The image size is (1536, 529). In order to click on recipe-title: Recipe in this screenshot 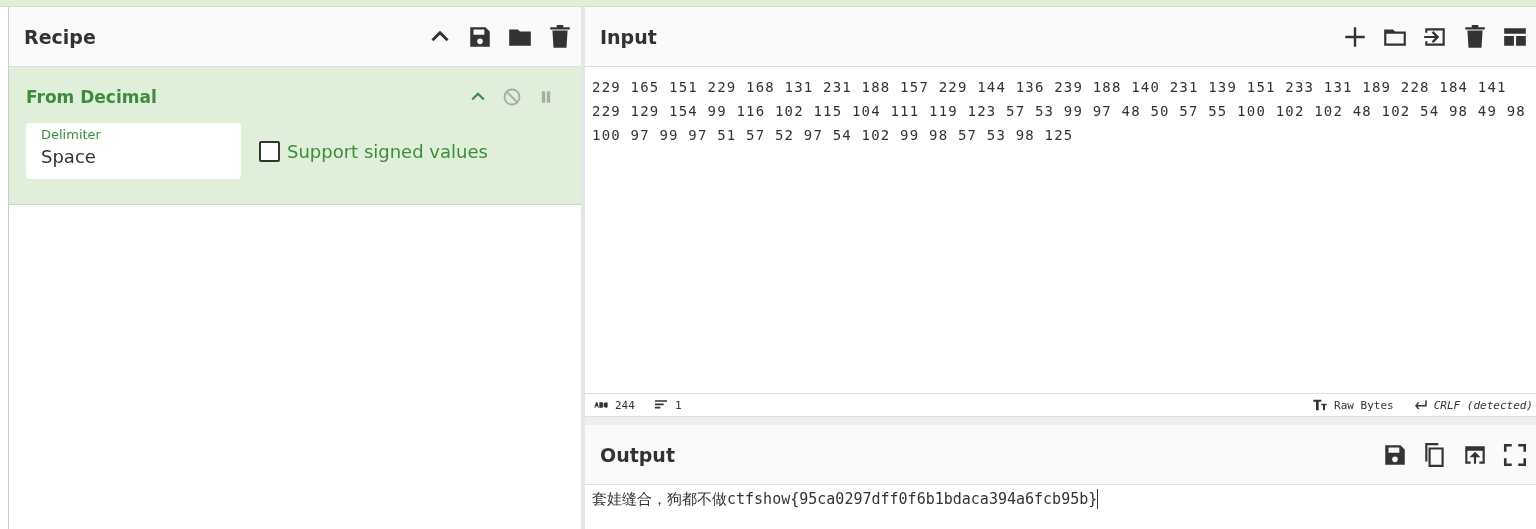, I will do `click(60, 36)`.